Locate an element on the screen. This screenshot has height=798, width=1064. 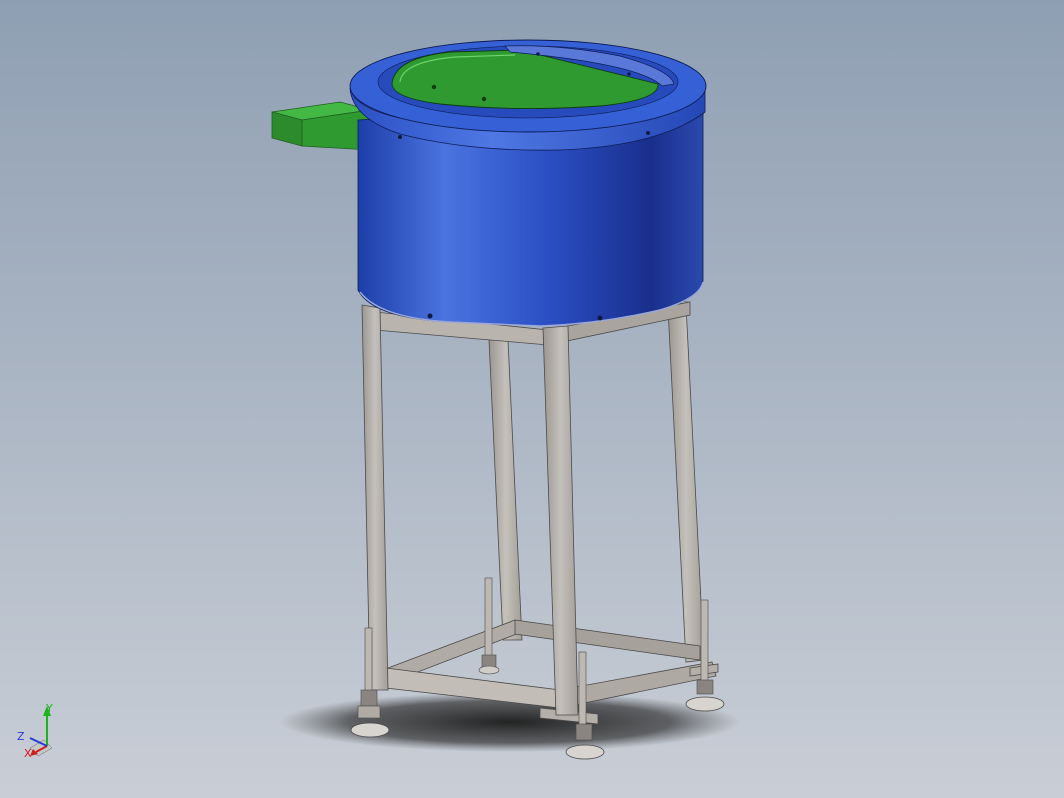
foot-collar is located at coordinates (369, 712).